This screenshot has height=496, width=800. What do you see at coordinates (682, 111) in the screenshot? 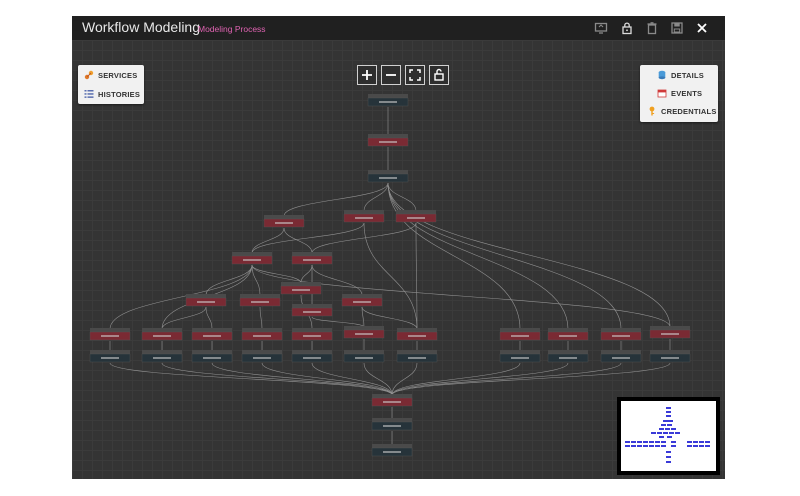
I see `credentials-button: CREDENTIALS` at bounding box center [682, 111].